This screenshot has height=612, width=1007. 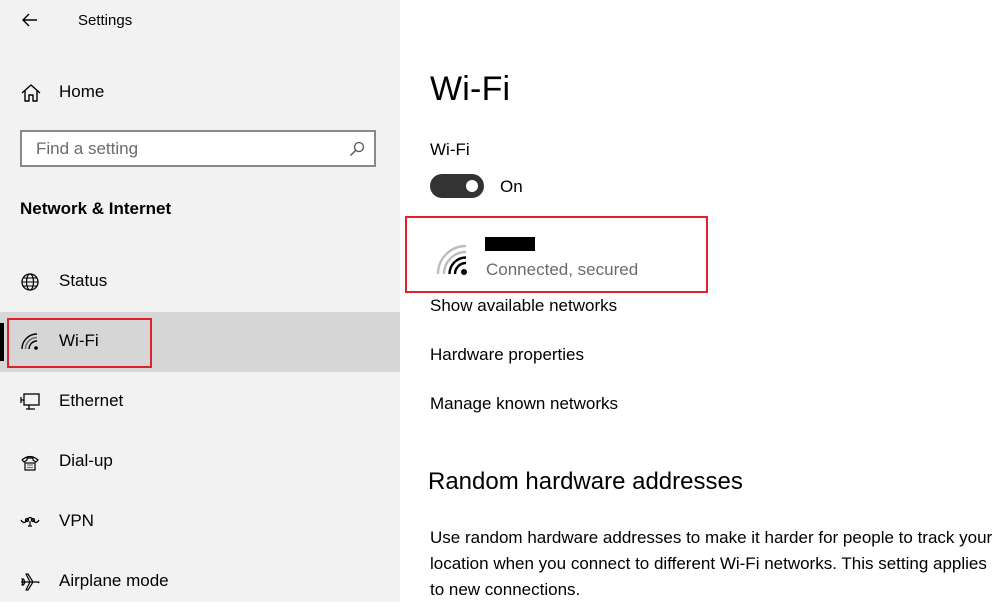 What do you see at coordinates (30, 282) in the screenshot?
I see `globe-icon` at bounding box center [30, 282].